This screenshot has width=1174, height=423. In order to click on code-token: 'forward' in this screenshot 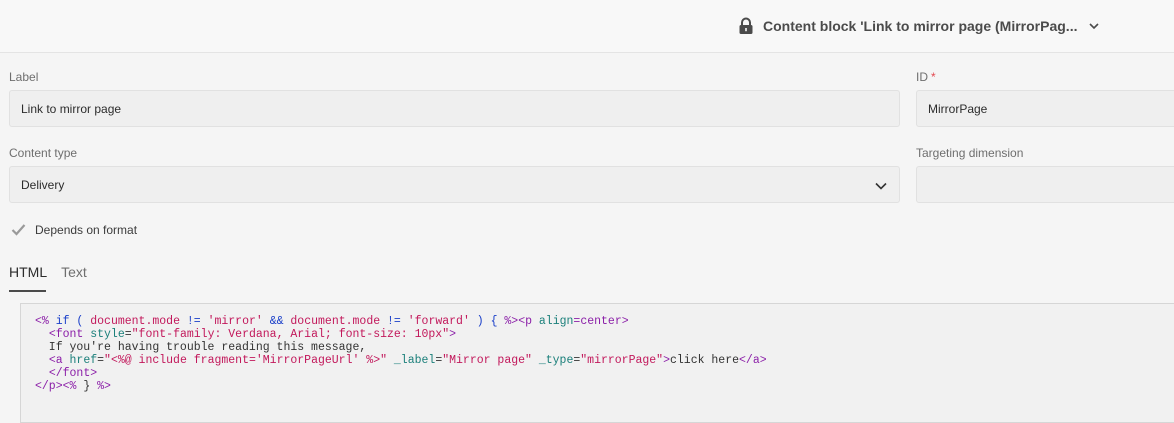, I will do `click(438, 321)`.